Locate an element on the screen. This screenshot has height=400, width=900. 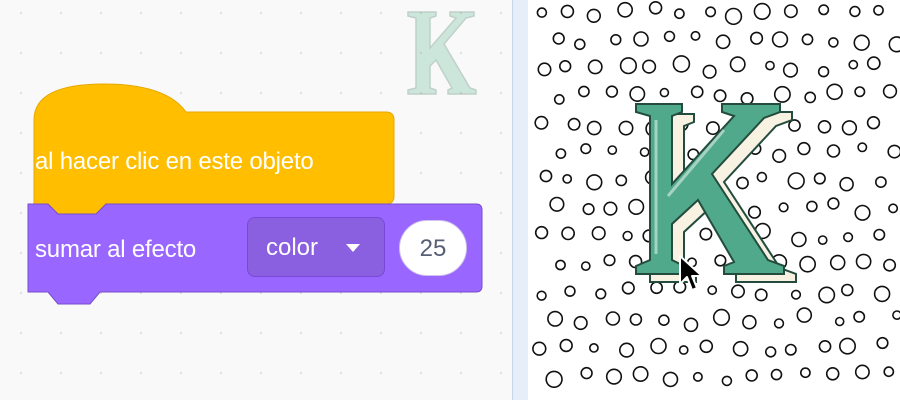
effect-amount-input: 25 is located at coordinates (433, 248).